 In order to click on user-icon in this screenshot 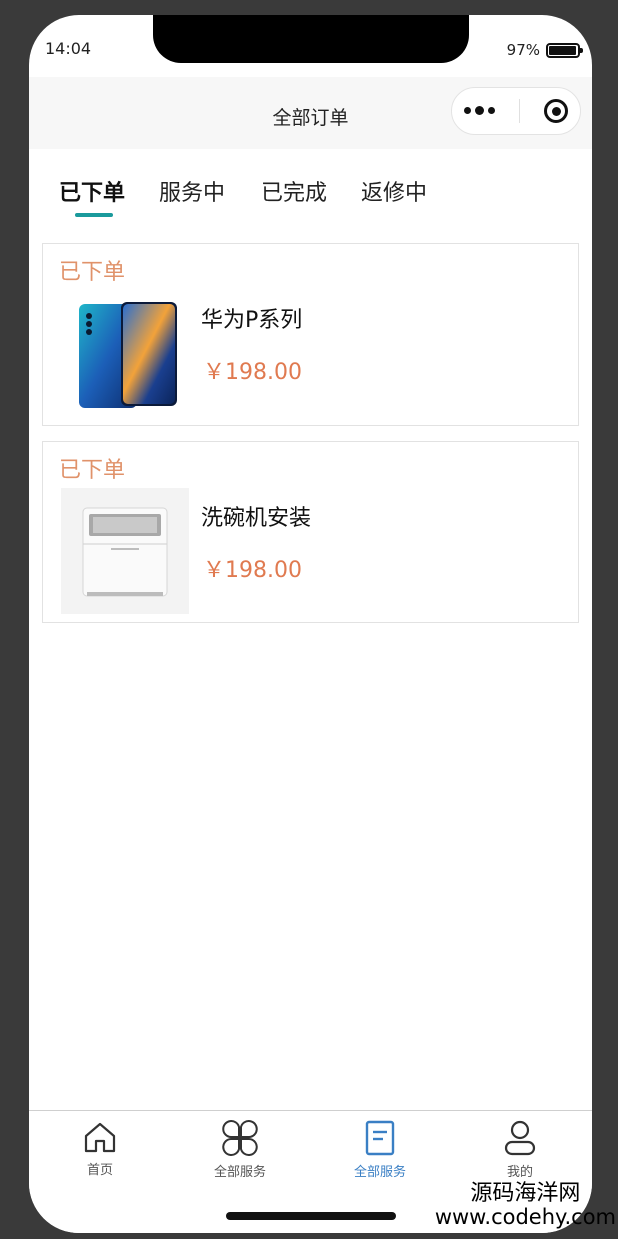, I will do `click(520, 1138)`.